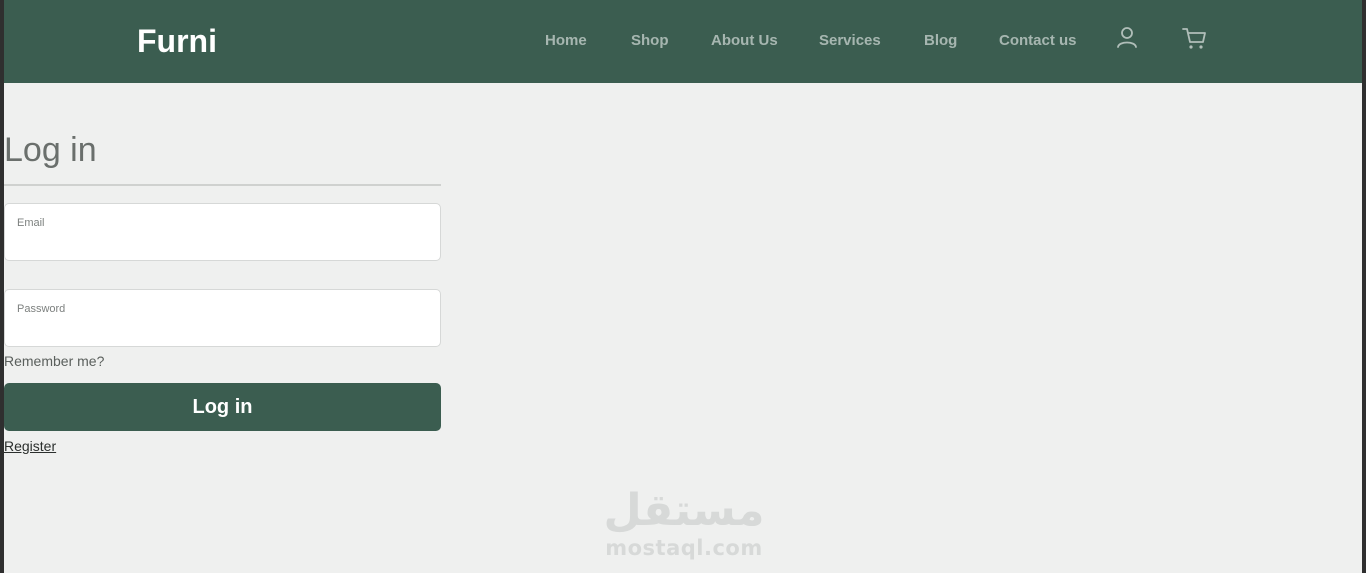  What do you see at coordinates (222, 244) in the screenshot?
I see `email-input` at bounding box center [222, 244].